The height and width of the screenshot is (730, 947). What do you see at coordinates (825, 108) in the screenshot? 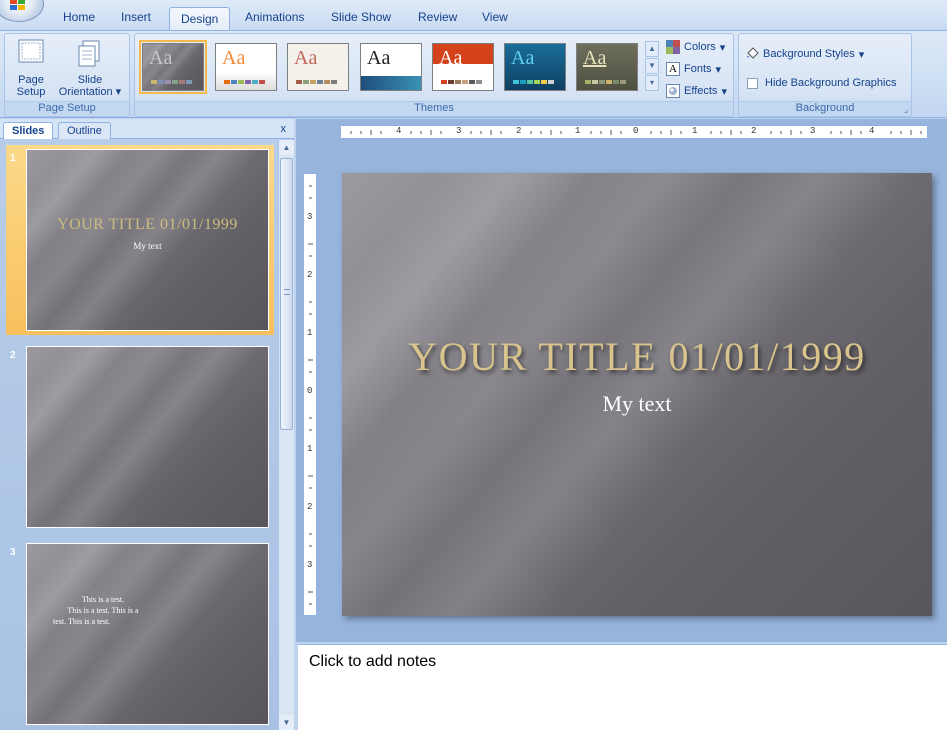
I see `background-group-label: Background` at bounding box center [825, 108].